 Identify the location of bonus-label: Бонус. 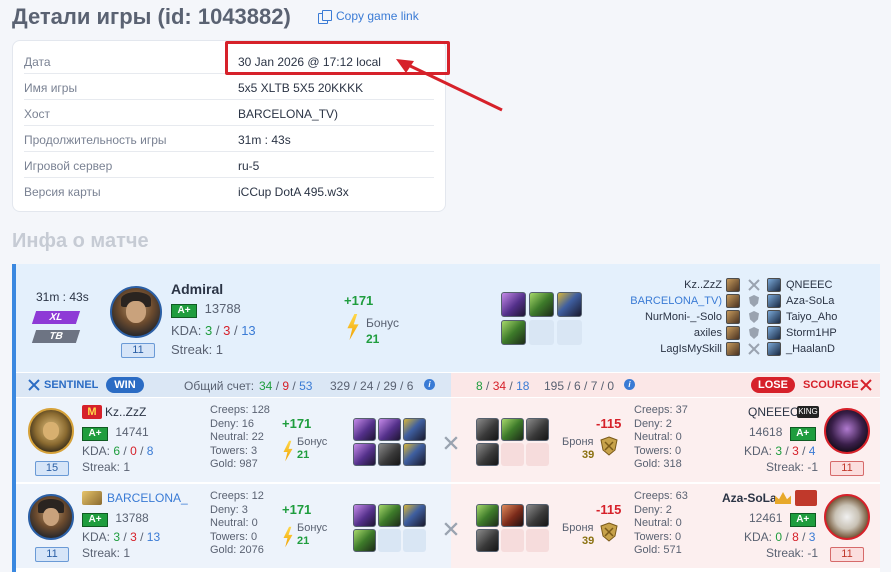
(383, 323).